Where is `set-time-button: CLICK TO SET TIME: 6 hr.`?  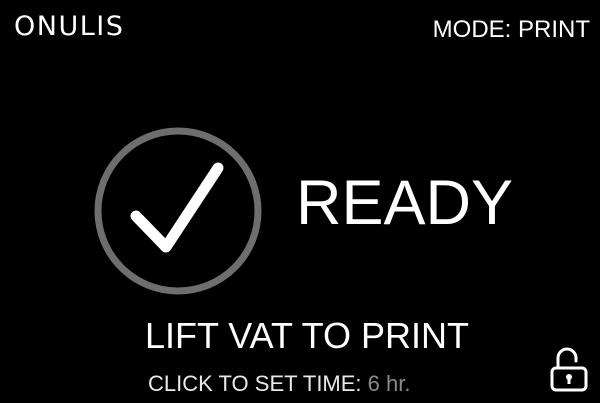 set-time-button: CLICK TO SET TIME: 6 hr. is located at coordinates (279, 384).